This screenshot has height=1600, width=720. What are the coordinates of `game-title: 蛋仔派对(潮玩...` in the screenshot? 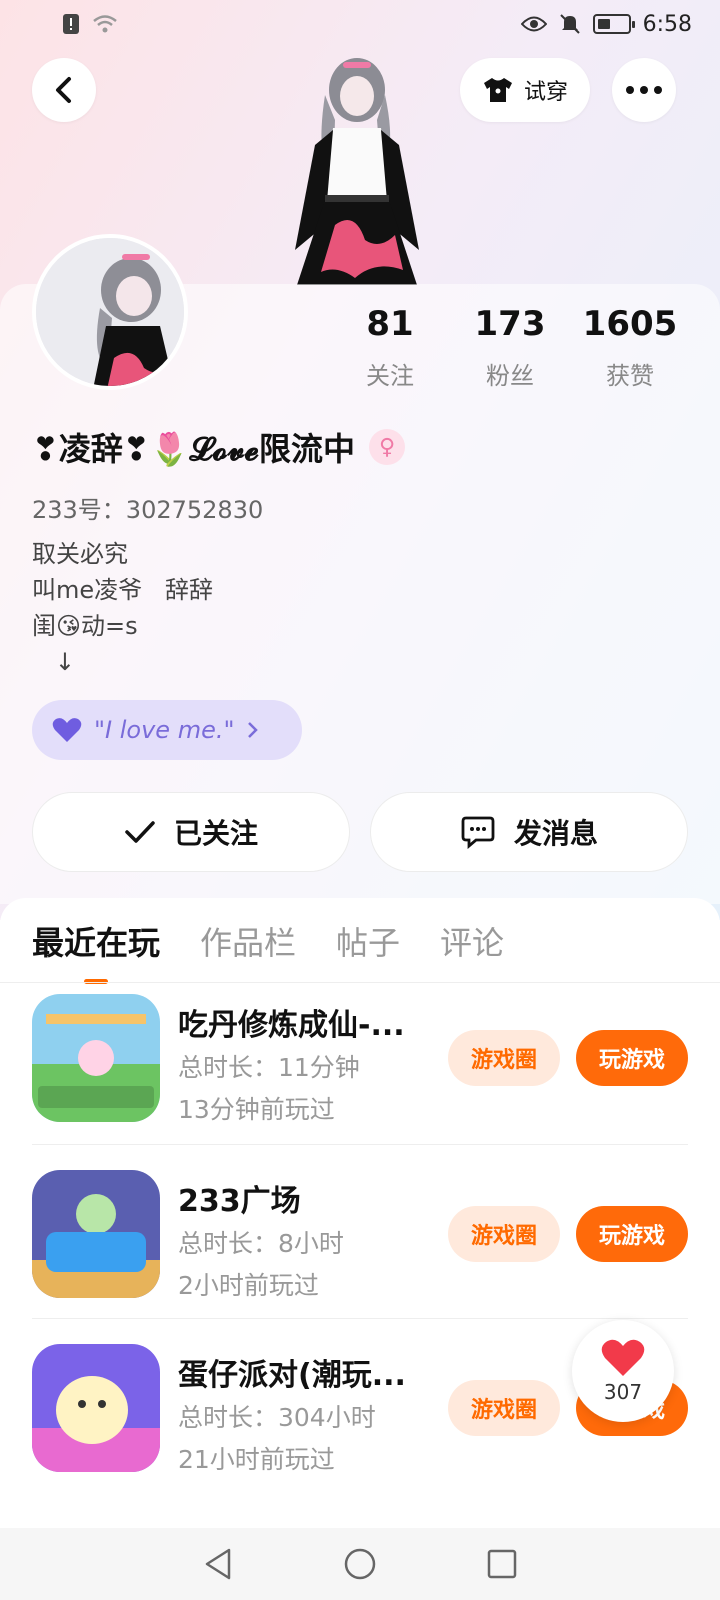 It's located at (292, 1375).